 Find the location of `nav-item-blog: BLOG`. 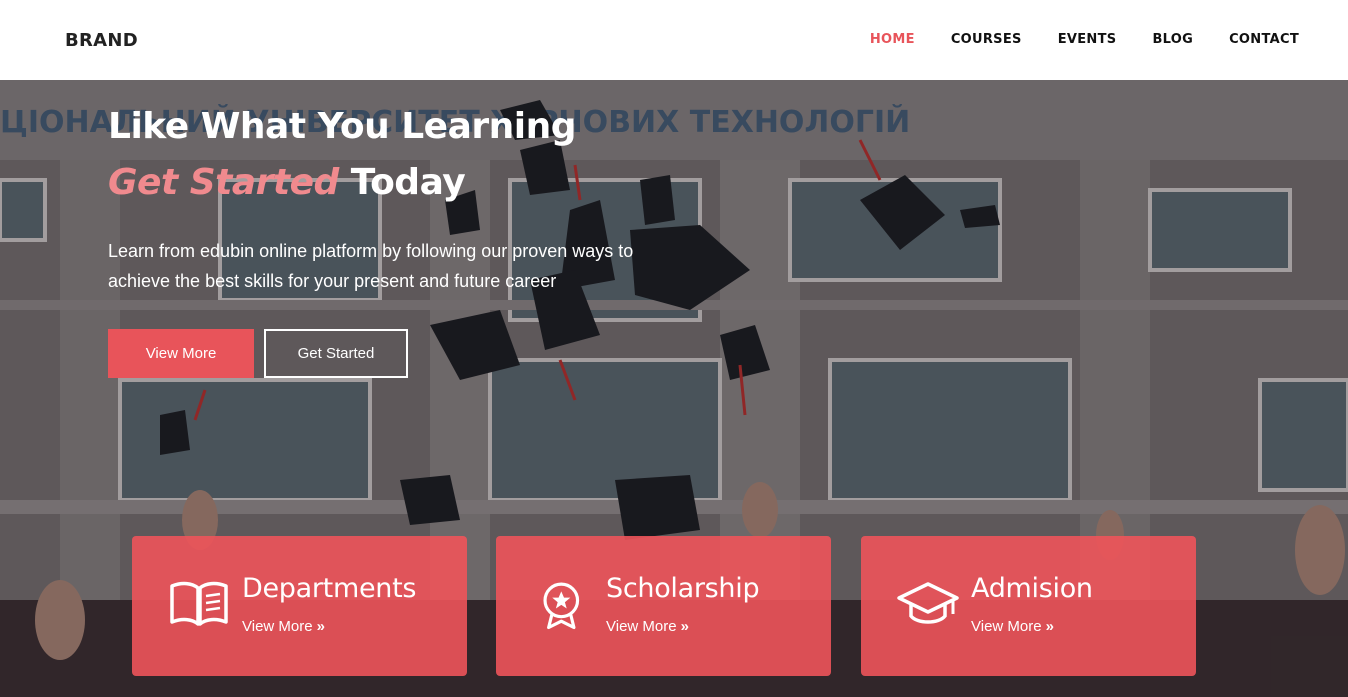

nav-item-blog: BLOG is located at coordinates (1172, 39).